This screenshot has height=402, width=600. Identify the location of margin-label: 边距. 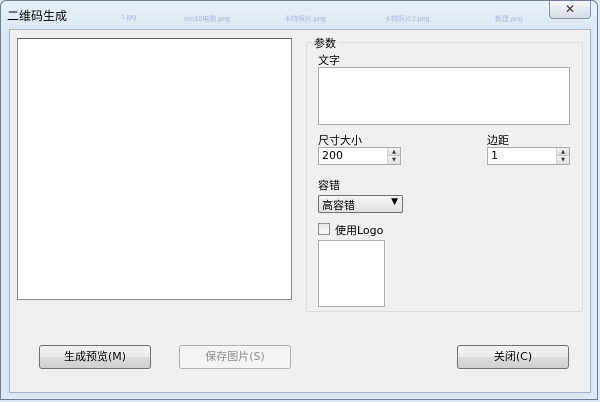
(498, 140).